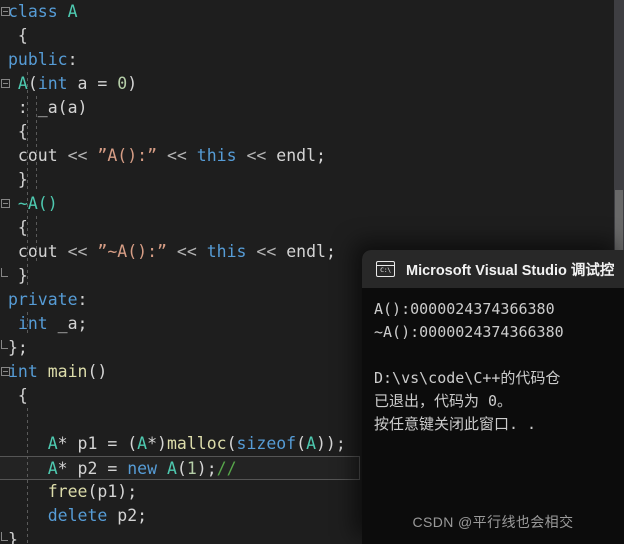  What do you see at coordinates (312, 180) in the screenshot?
I see `code-line: }` at bounding box center [312, 180].